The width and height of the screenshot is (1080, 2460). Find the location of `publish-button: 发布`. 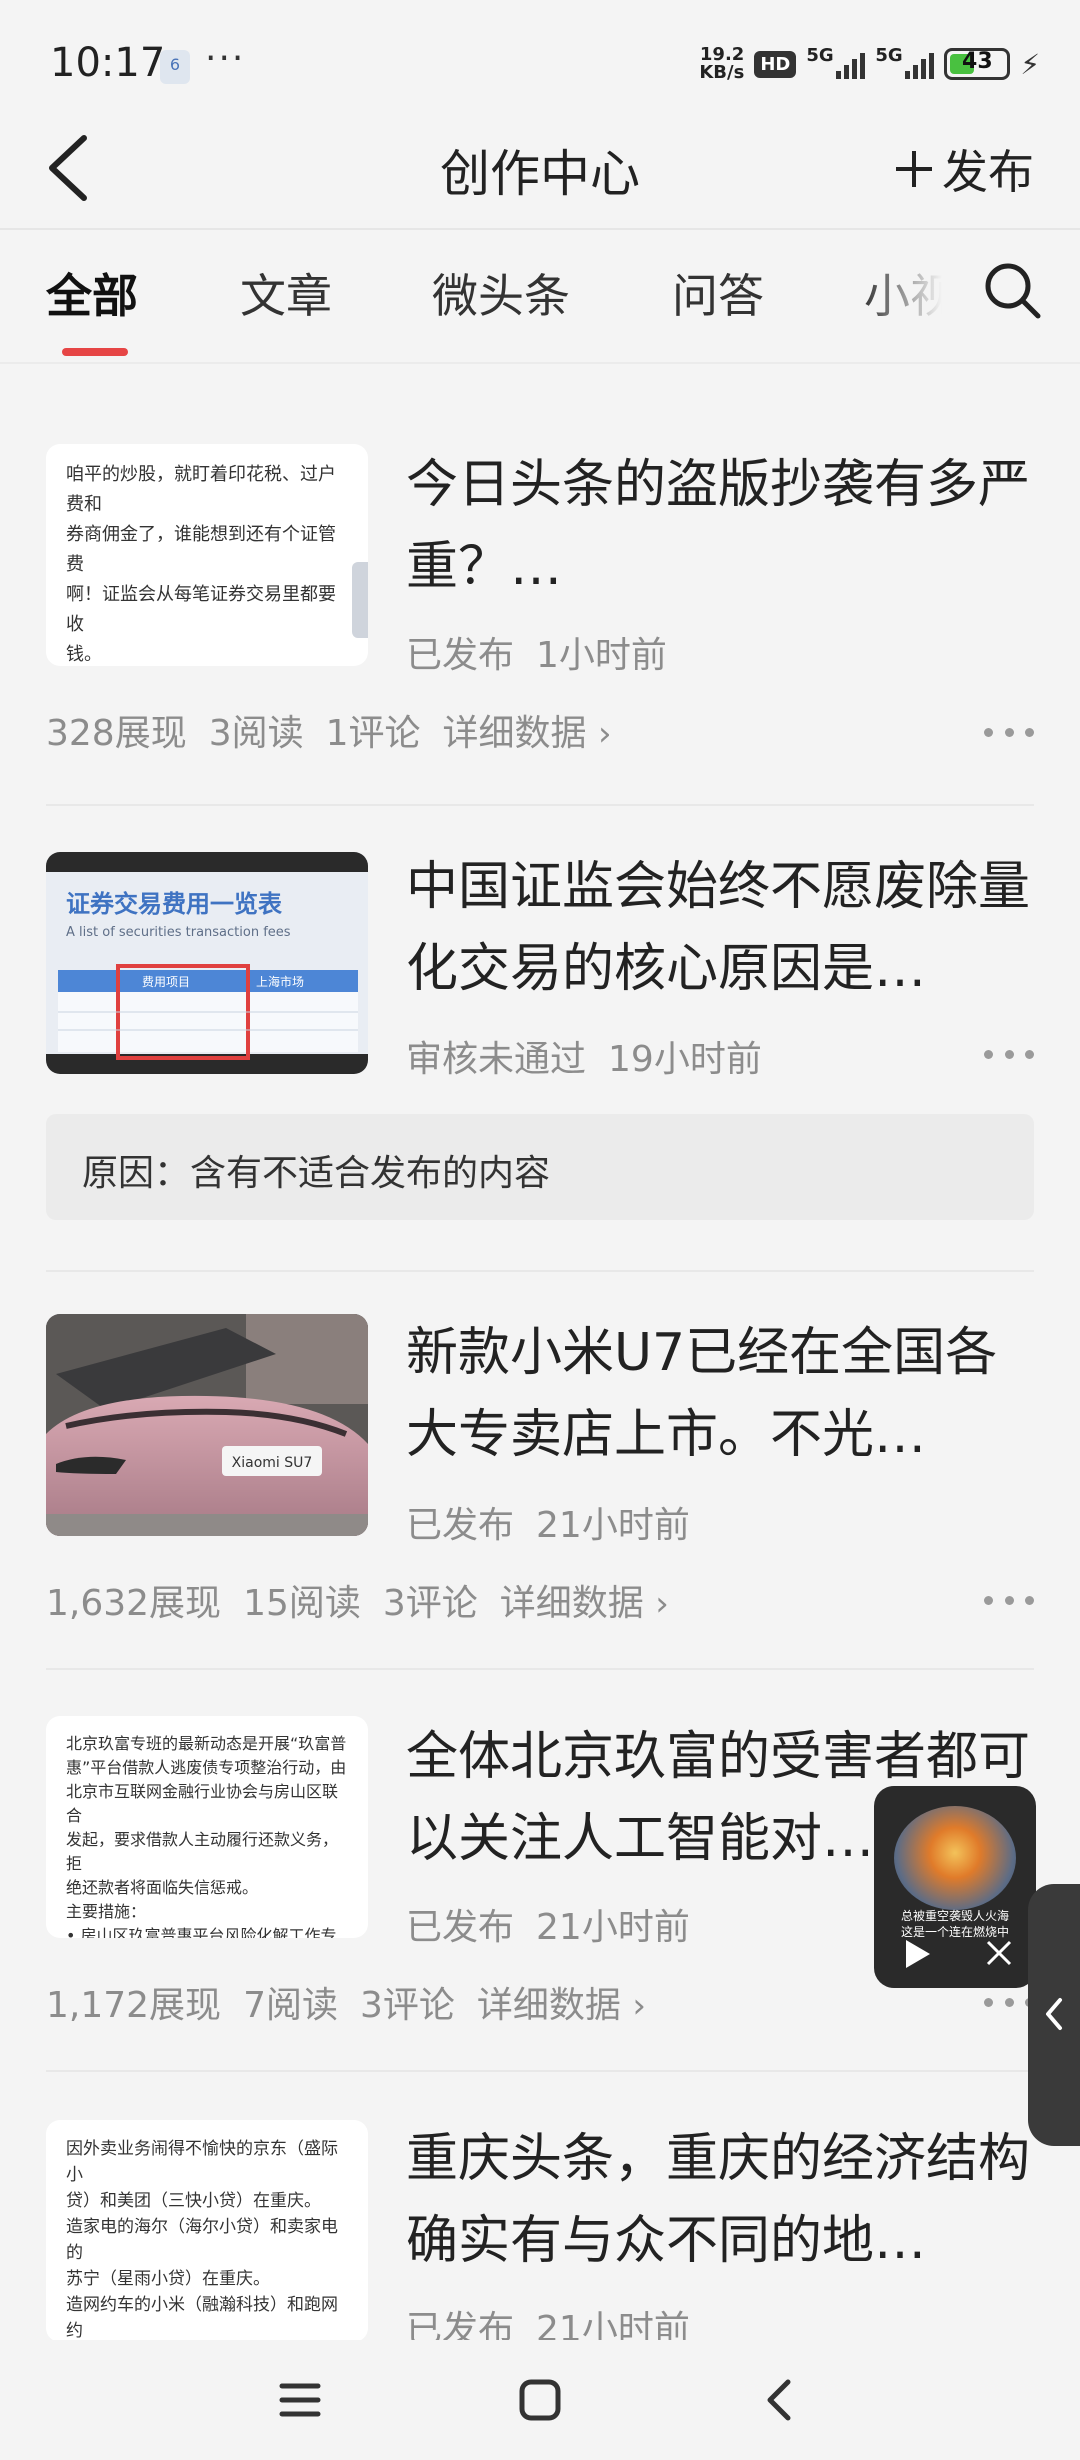

publish-button: 发布 is located at coordinates (964, 169).